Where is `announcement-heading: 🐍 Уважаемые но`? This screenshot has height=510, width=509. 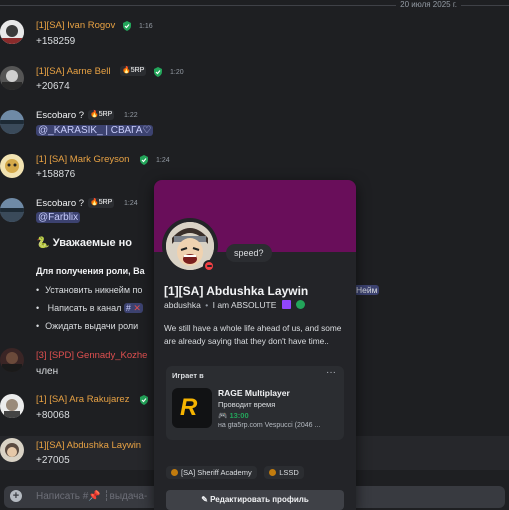 announcement-heading: 🐍 Уважаемые но is located at coordinates (84, 243).